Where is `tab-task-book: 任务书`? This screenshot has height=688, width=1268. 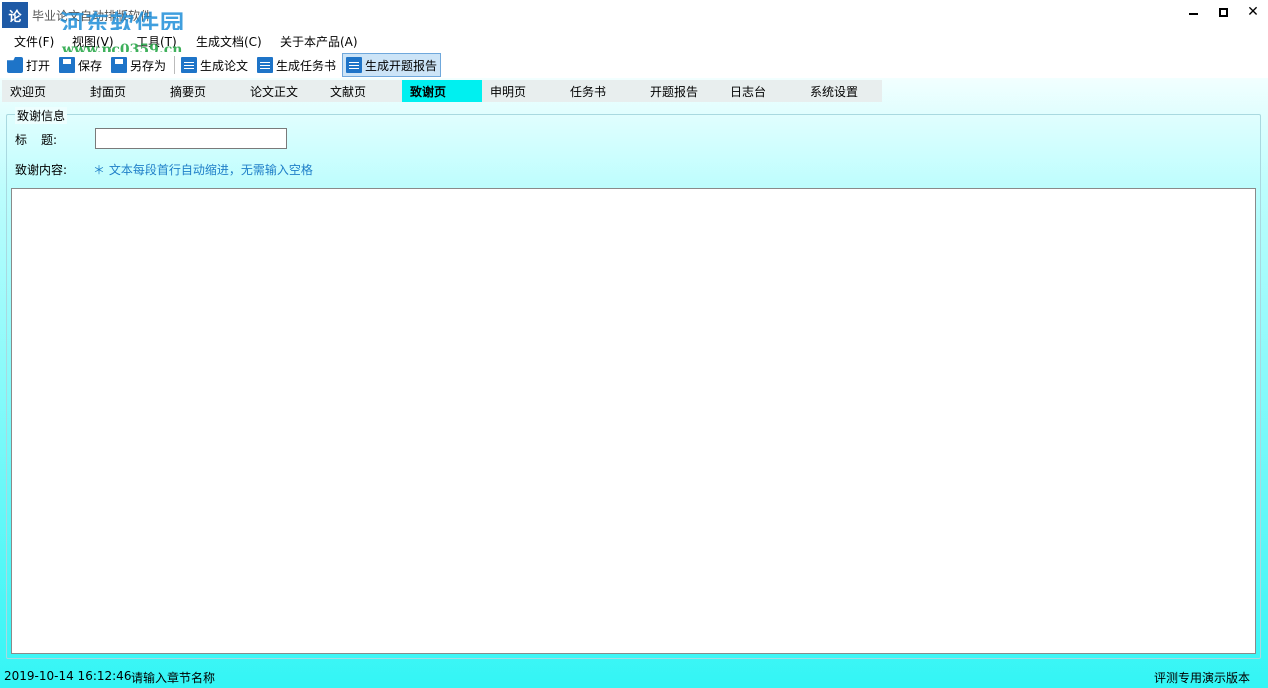 tab-task-book: 任务书 is located at coordinates (602, 91).